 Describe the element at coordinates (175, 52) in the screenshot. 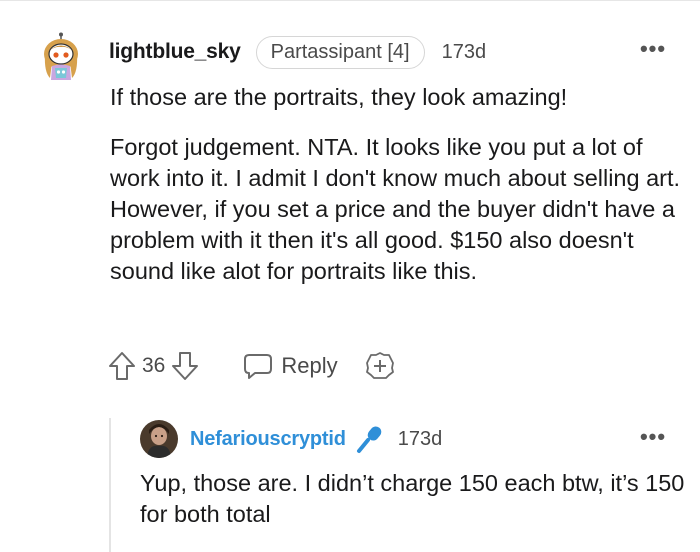

I see `username: lightblue_sky` at that location.